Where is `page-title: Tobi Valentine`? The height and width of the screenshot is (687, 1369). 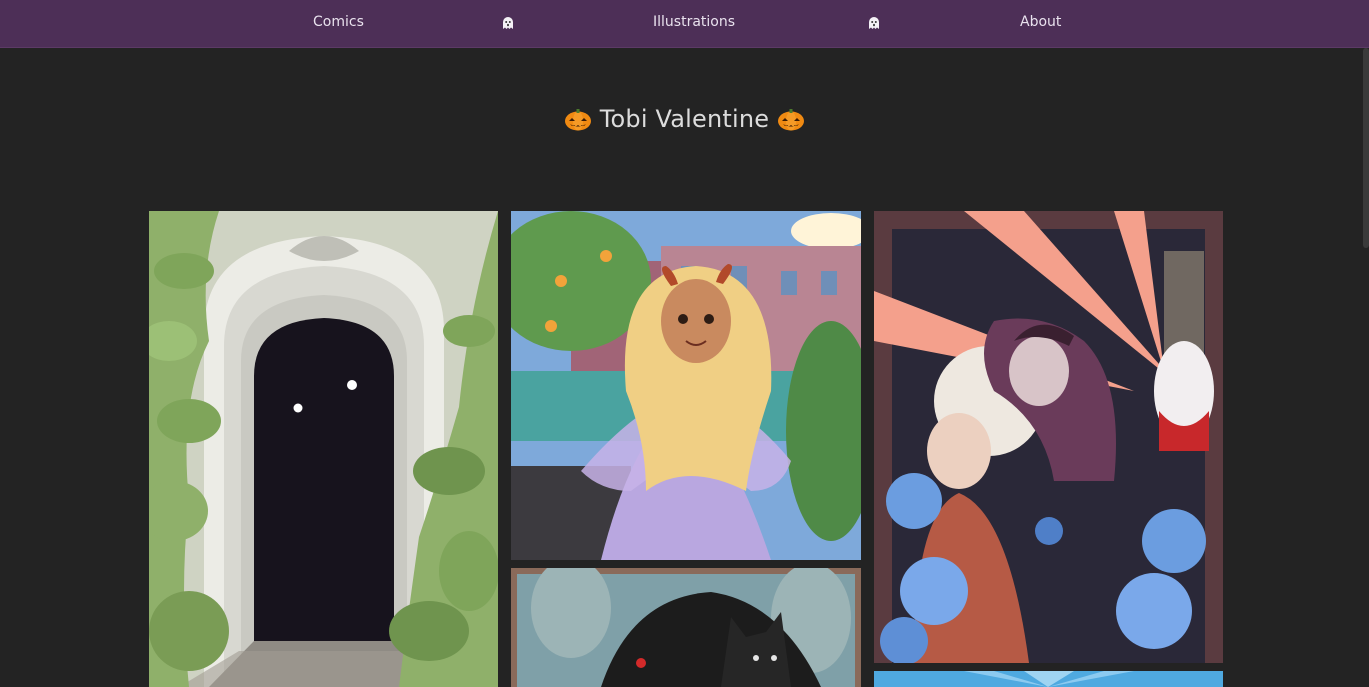
page-title: Tobi Valentine is located at coordinates (684, 119).